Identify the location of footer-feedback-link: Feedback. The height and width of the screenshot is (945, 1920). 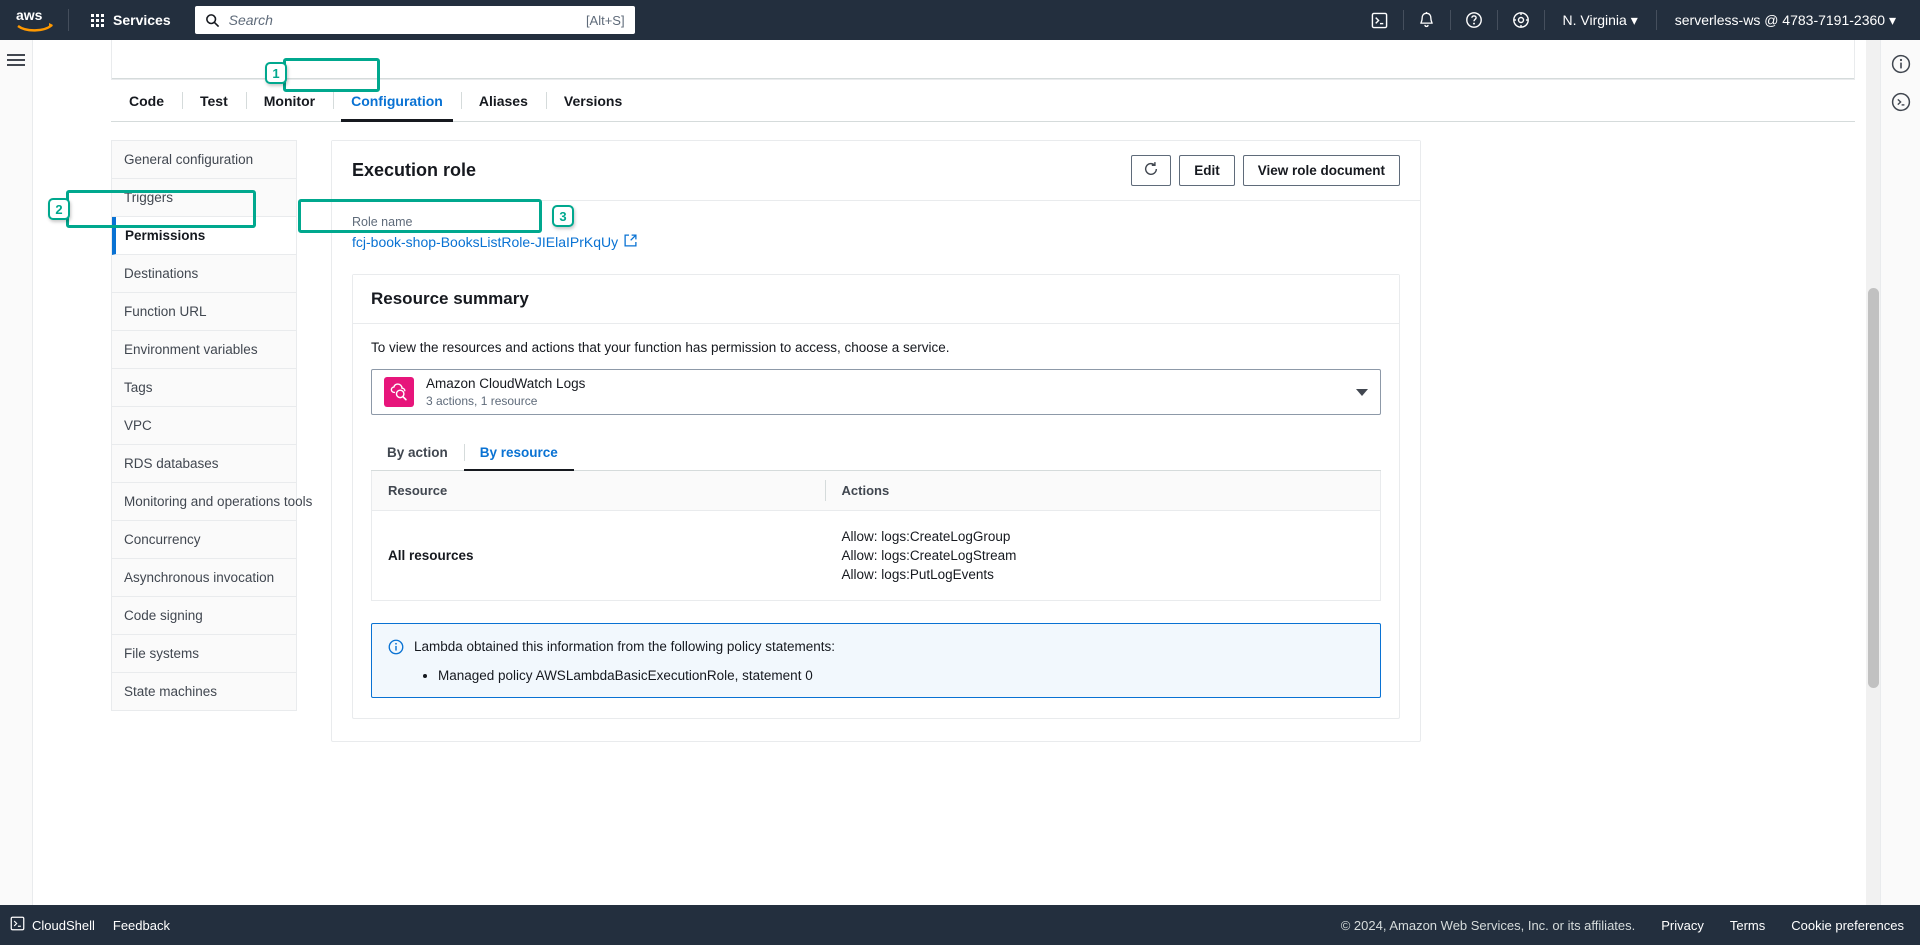
(141, 925).